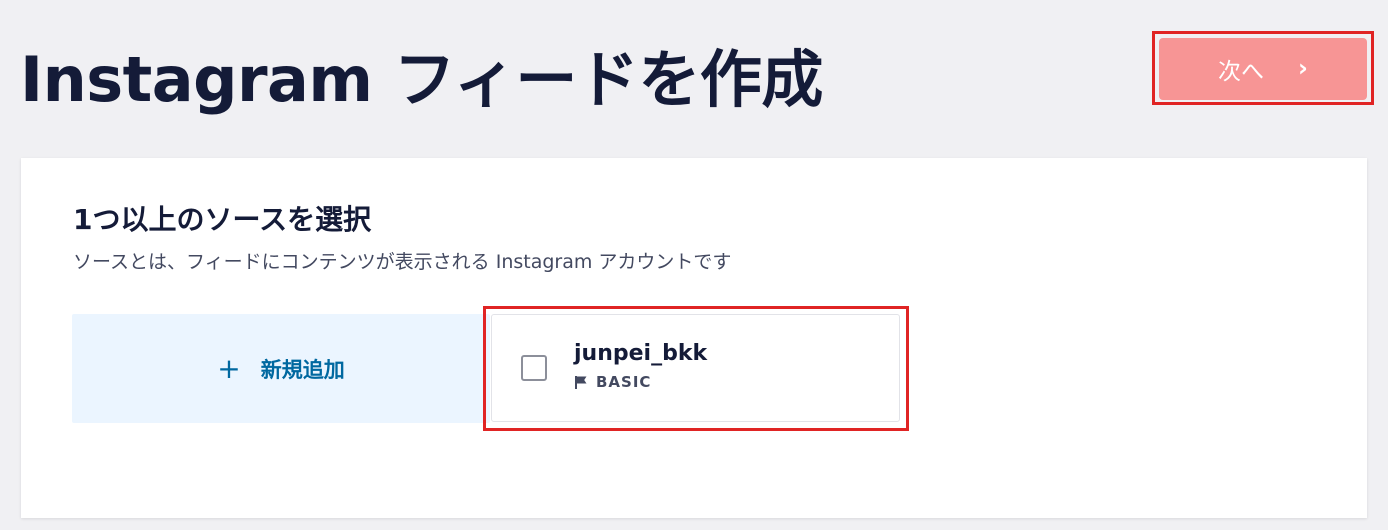 This screenshot has width=1388, height=530. What do you see at coordinates (222, 219) in the screenshot?
I see `section-title: 1つ以上のソースを選択` at bounding box center [222, 219].